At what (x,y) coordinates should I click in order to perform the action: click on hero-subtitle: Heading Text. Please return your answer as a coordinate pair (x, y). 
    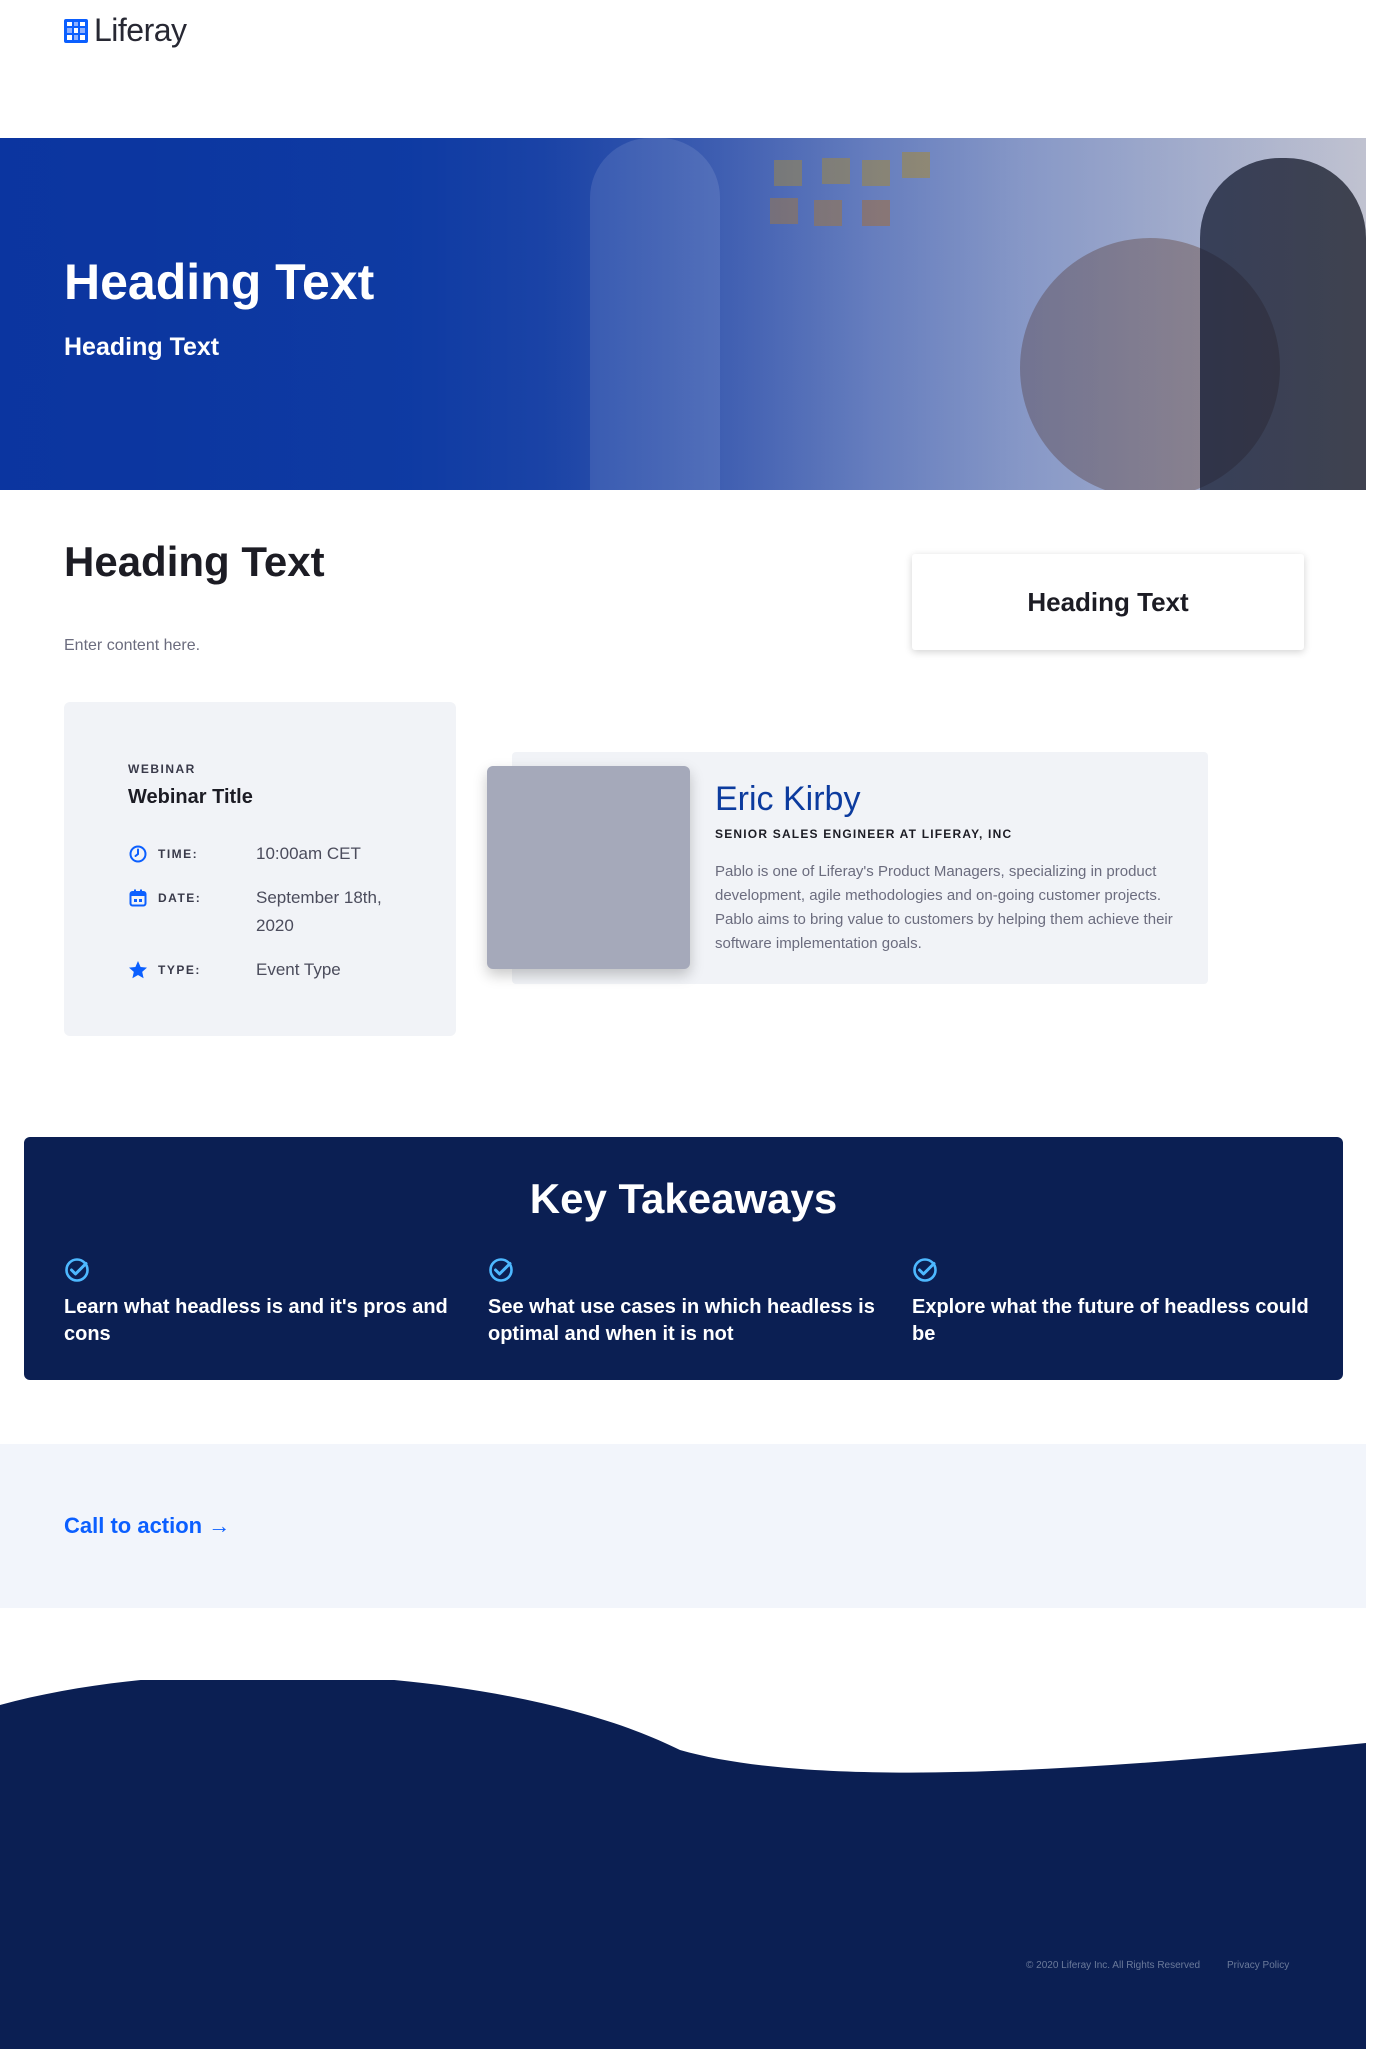
    Looking at the image, I should click on (142, 347).